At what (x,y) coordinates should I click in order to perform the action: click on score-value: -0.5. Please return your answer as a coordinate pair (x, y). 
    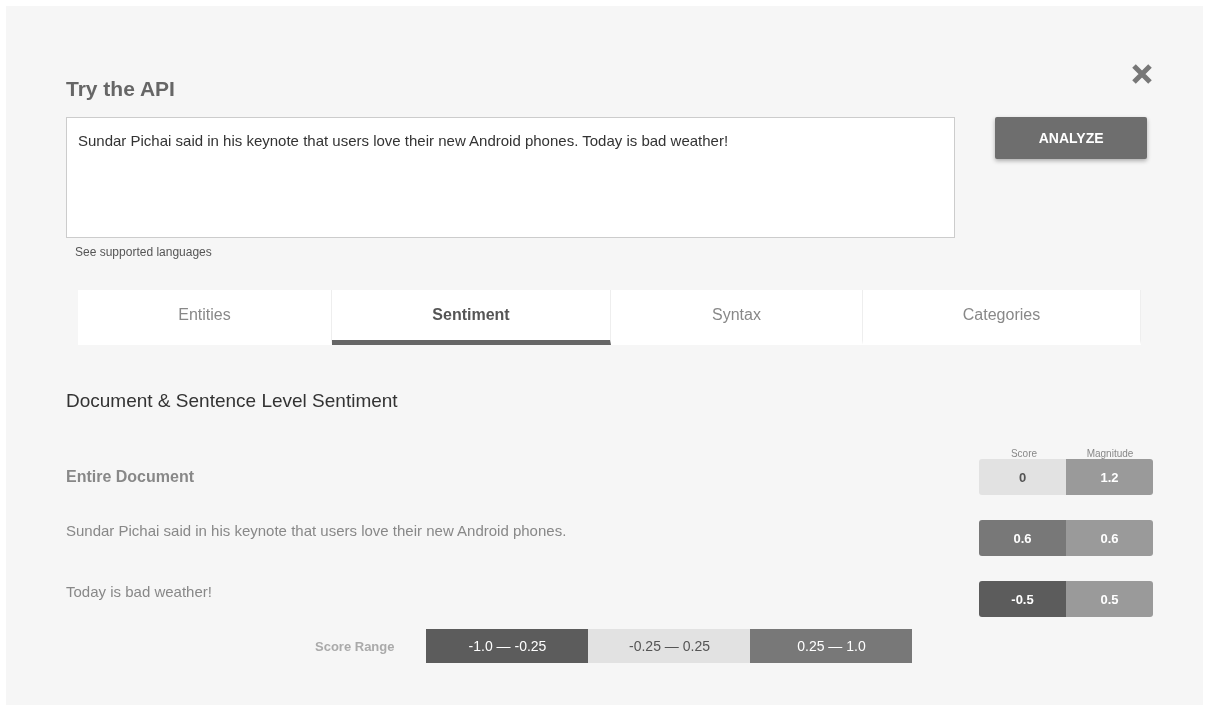
    Looking at the image, I should click on (1022, 599).